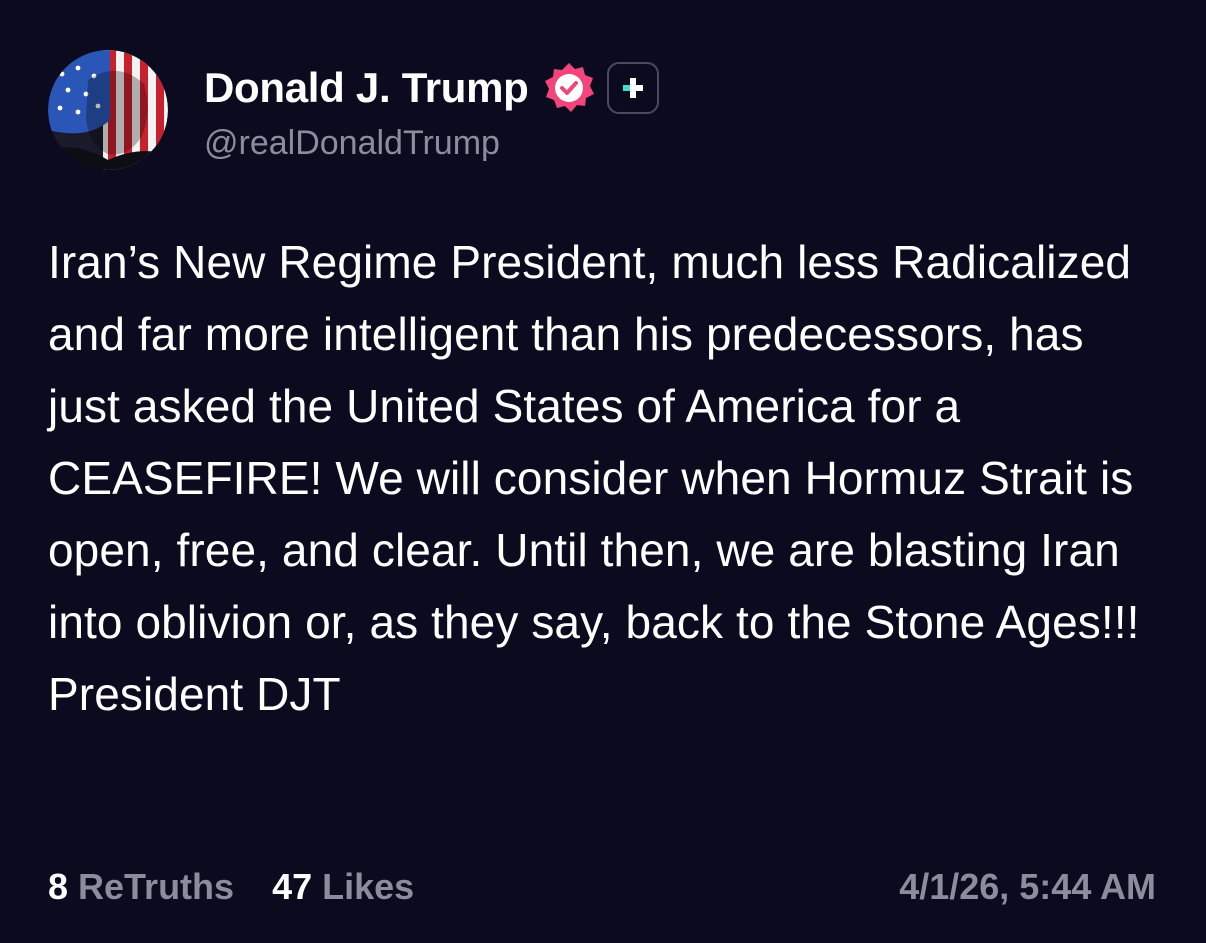 This screenshot has width=1206, height=943. I want to click on avatar, so click(108, 110).